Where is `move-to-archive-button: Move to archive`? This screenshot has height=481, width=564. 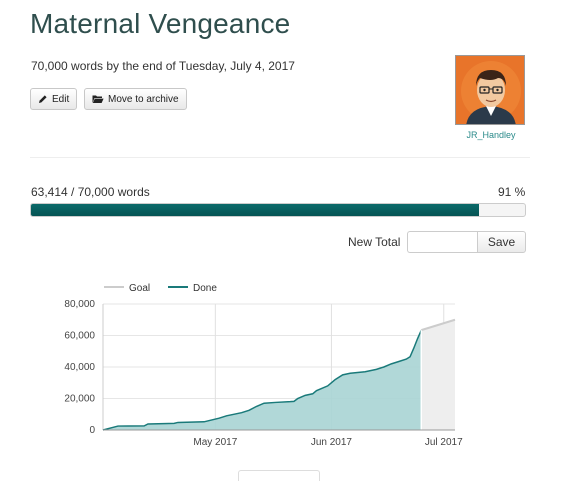 move-to-archive-button: Move to archive is located at coordinates (135, 99).